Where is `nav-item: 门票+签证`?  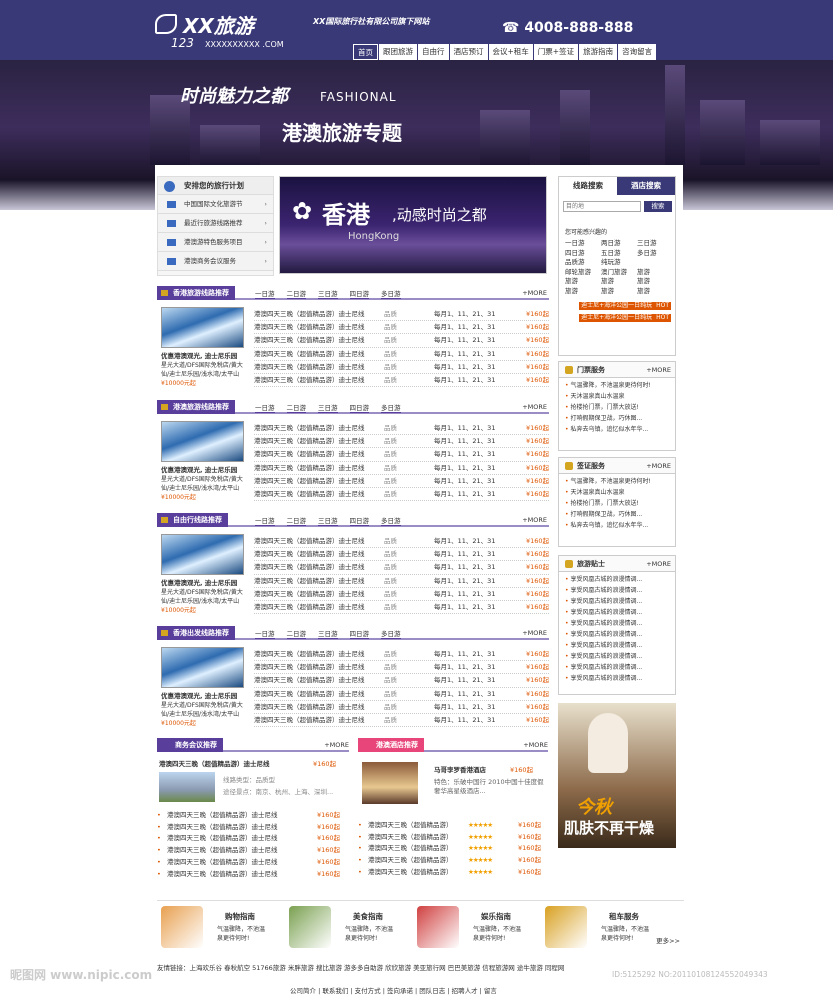 nav-item: 门票+签证 is located at coordinates (556, 52).